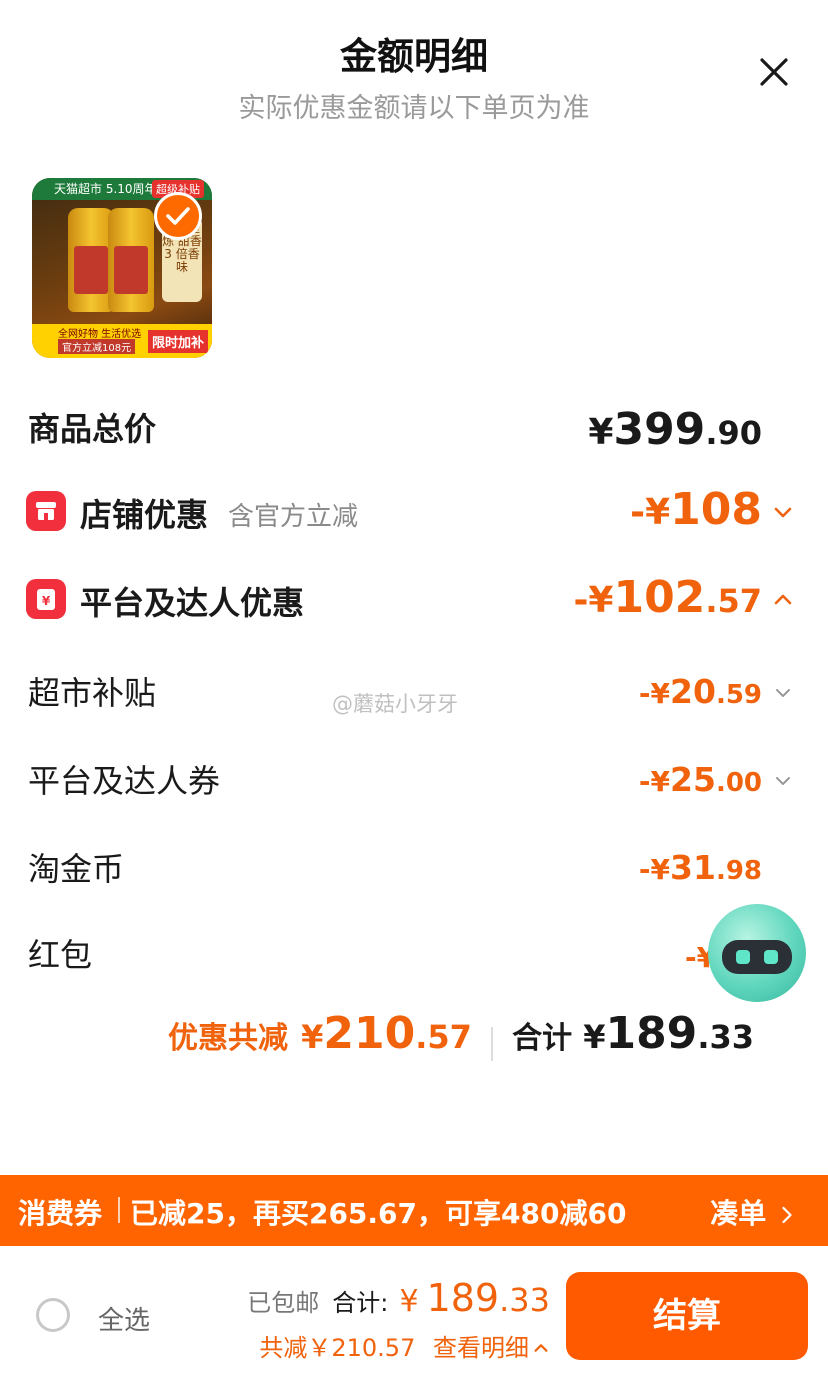 The height and width of the screenshot is (1399, 828). Describe the element at coordinates (228, 1038) in the screenshot. I see `total-discount-label: 优惠共减` at that location.